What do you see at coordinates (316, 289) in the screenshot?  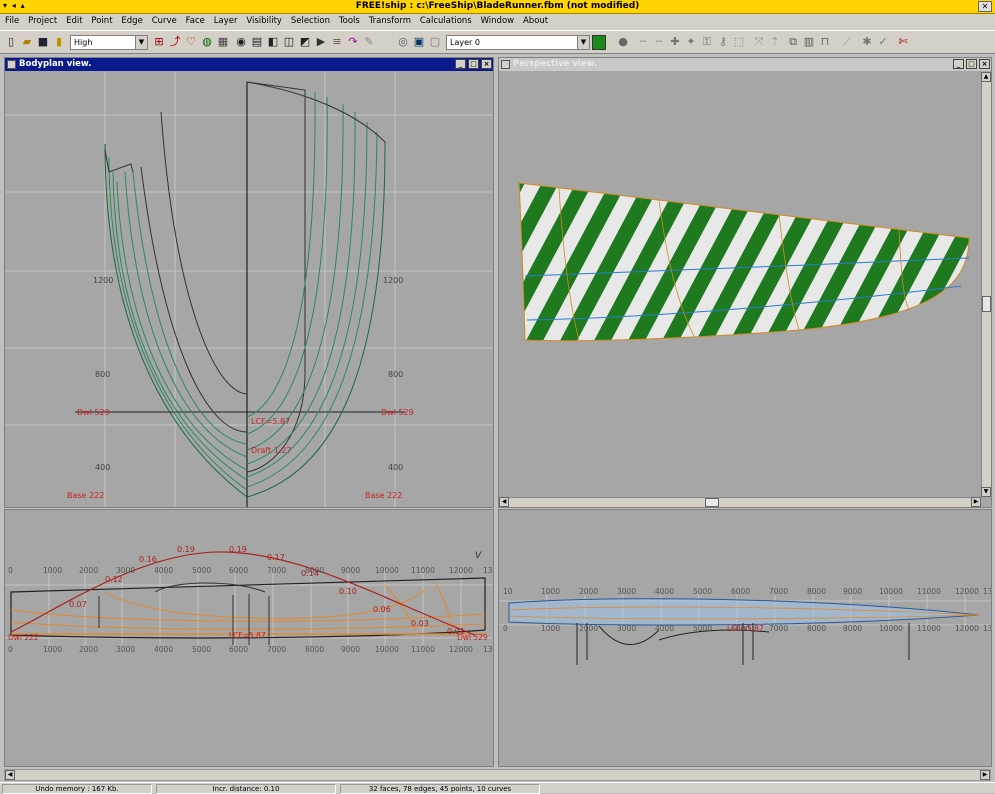 I see `stations-right` at bounding box center [316, 289].